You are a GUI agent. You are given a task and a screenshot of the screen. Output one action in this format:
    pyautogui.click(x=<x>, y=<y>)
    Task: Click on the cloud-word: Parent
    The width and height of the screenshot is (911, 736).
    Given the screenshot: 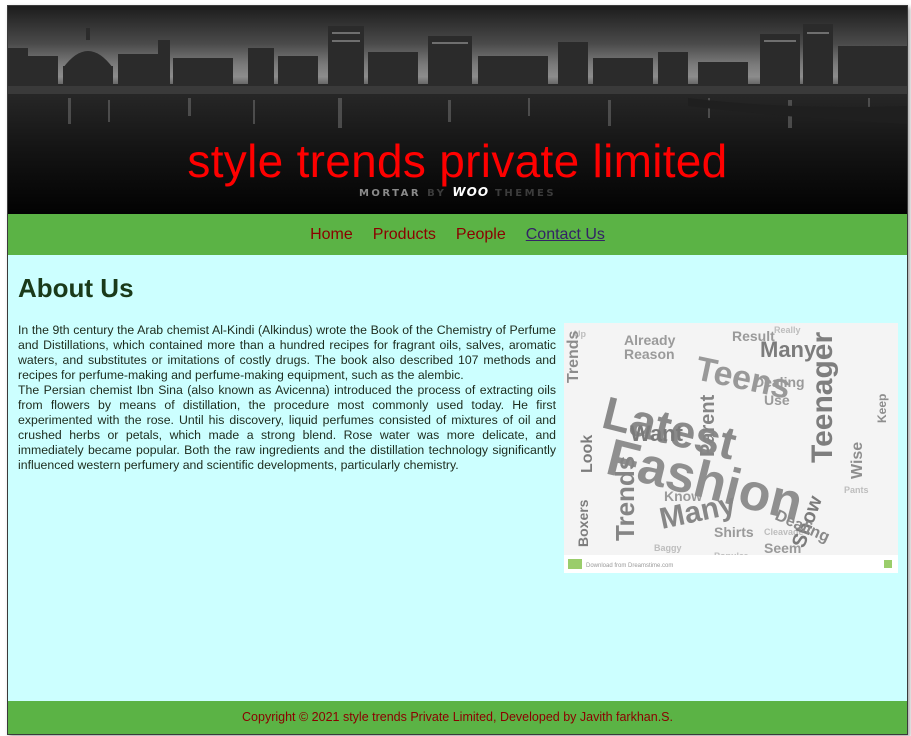 What is the action you would take?
    pyautogui.click(x=708, y=425)
    